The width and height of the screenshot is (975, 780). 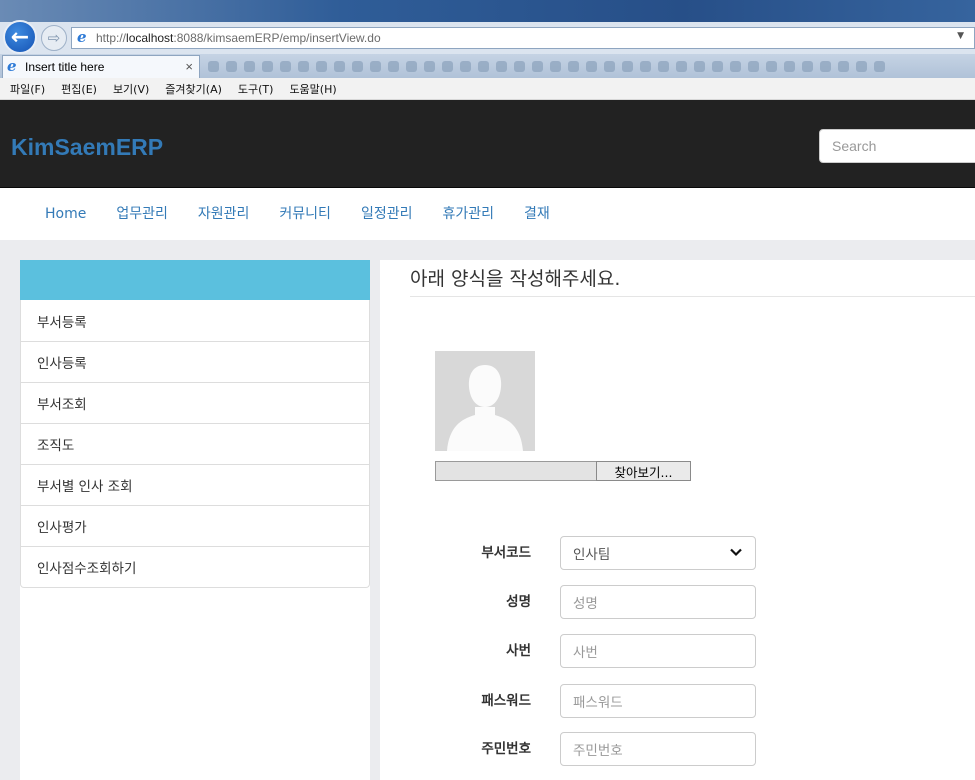 What do you see at coordinates (658, 553) in the screenshot?
I see `dept-select: 인사팀` at bounding box center [658, 553].